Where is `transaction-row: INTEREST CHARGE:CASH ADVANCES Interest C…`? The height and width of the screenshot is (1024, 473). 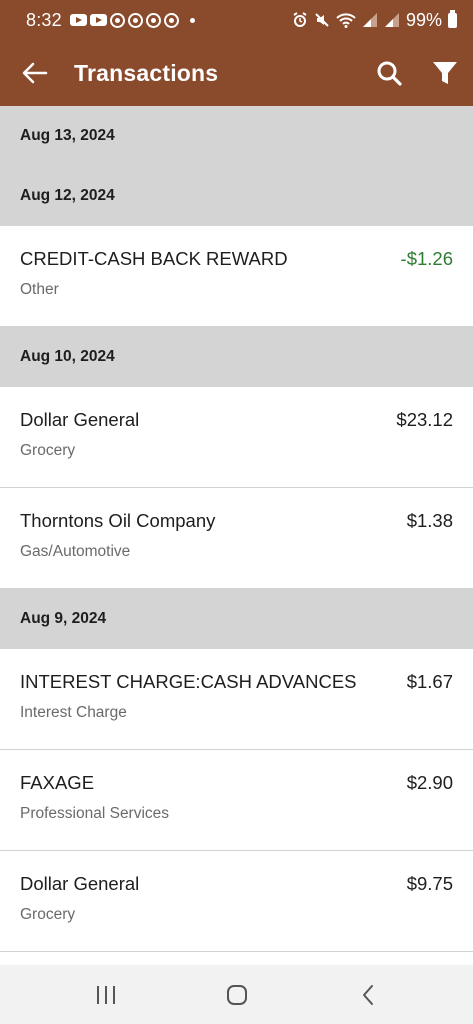
transaction-row: INTEREST CHARGE:CASH ADVANCES Interest C… is located at coordinates (236, 699).